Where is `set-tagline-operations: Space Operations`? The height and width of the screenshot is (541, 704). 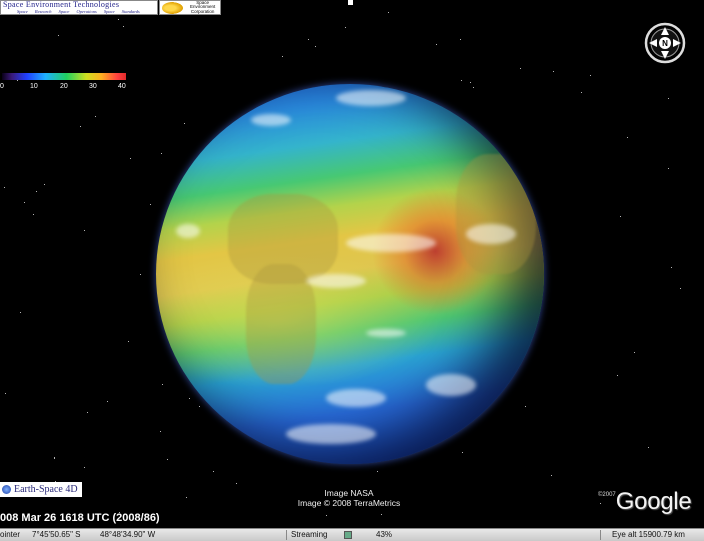
set-tagline-operations: Space Operations is located at coordinates (77, 11).